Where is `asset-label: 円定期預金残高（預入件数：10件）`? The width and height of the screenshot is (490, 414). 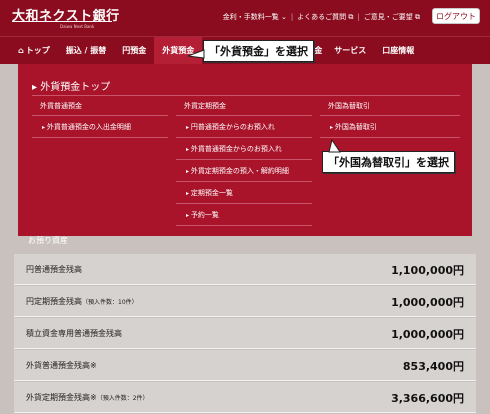 asset-label: 円定期預金残高（預入件数：10件） is located at coordinates (82, 301).